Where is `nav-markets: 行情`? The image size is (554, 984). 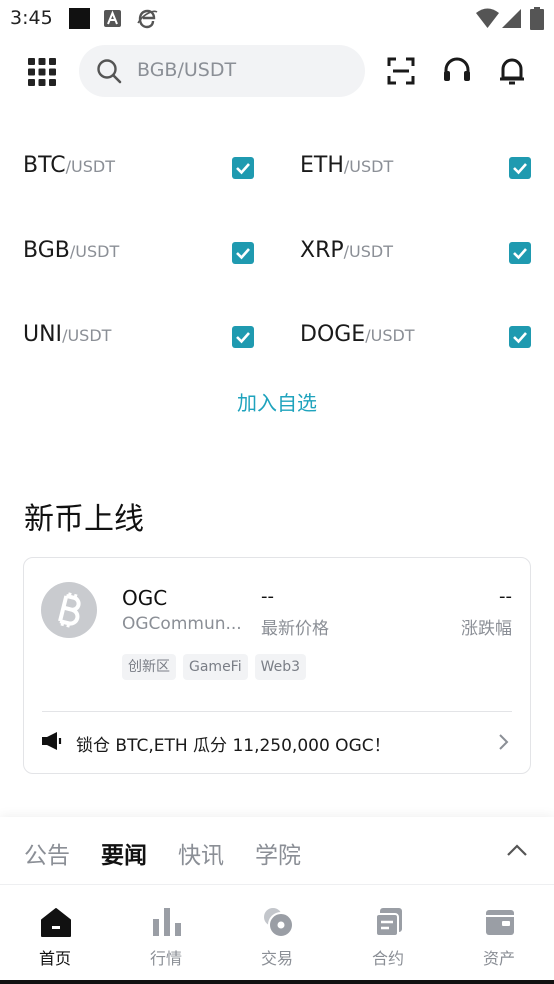 nav-markets: 行情 is located at coordinates (166, 932).